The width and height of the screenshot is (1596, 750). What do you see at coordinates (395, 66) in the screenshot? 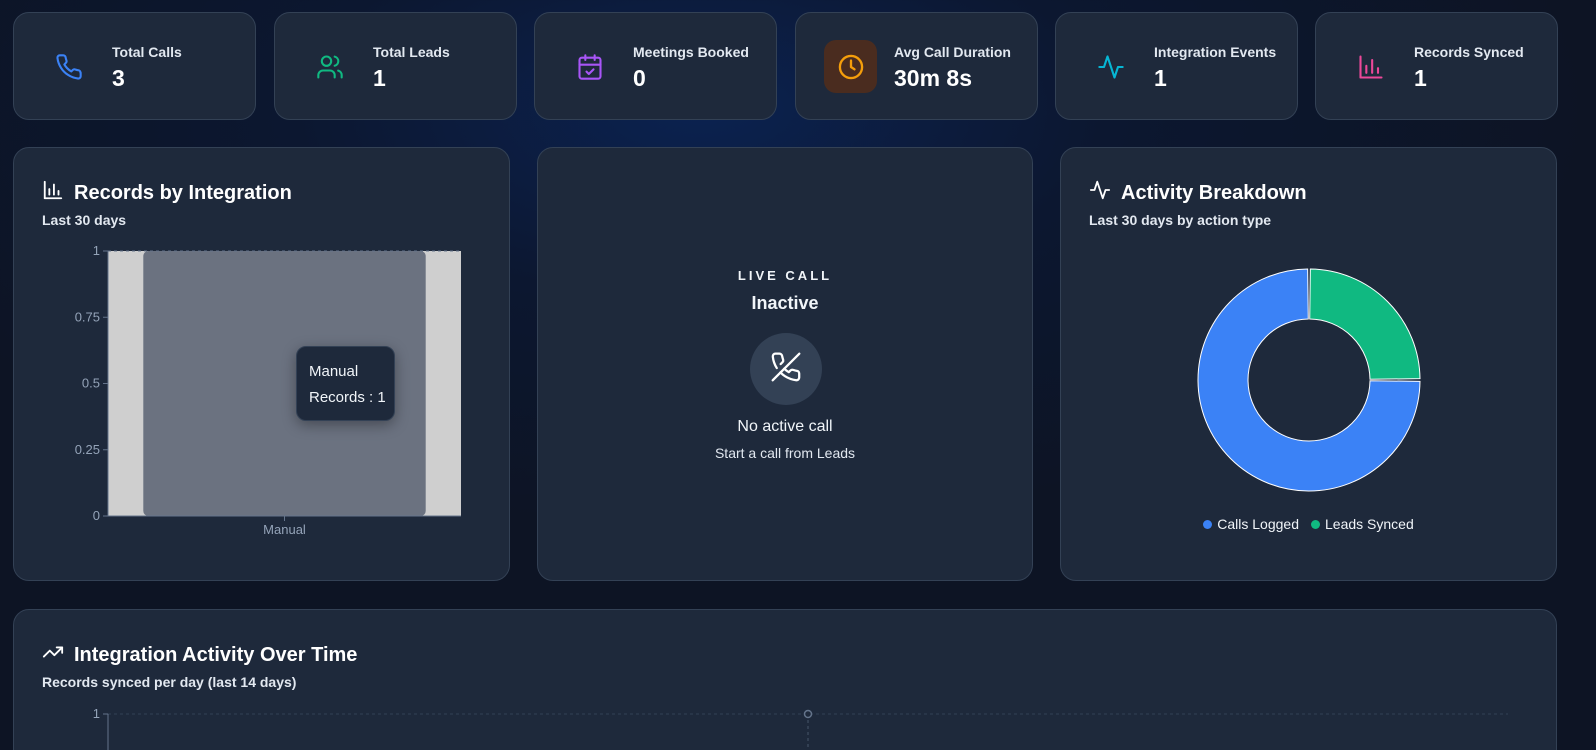
I see `stat-card-total-leads: Total Leads 1` at bounding box center [395, 66].